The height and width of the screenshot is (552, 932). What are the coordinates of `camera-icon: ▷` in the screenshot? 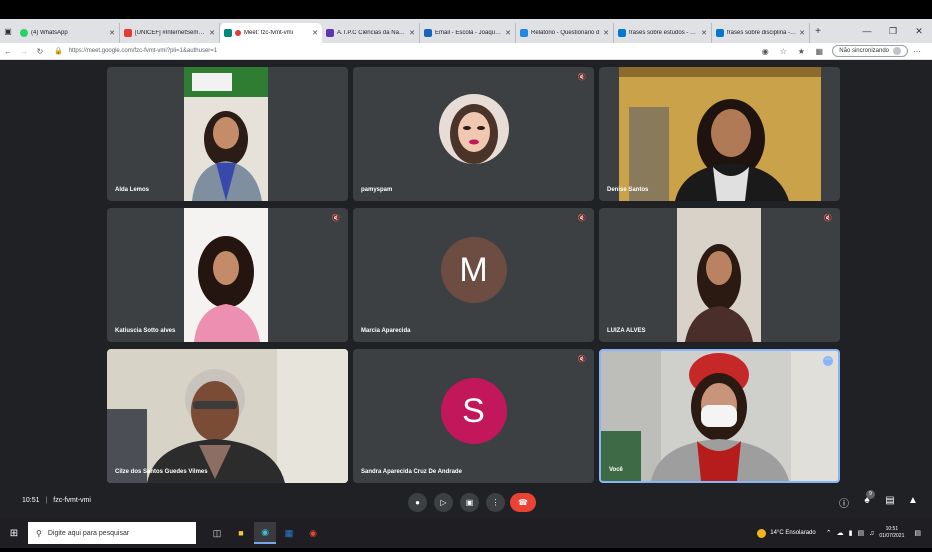 It's located at (443, 502).